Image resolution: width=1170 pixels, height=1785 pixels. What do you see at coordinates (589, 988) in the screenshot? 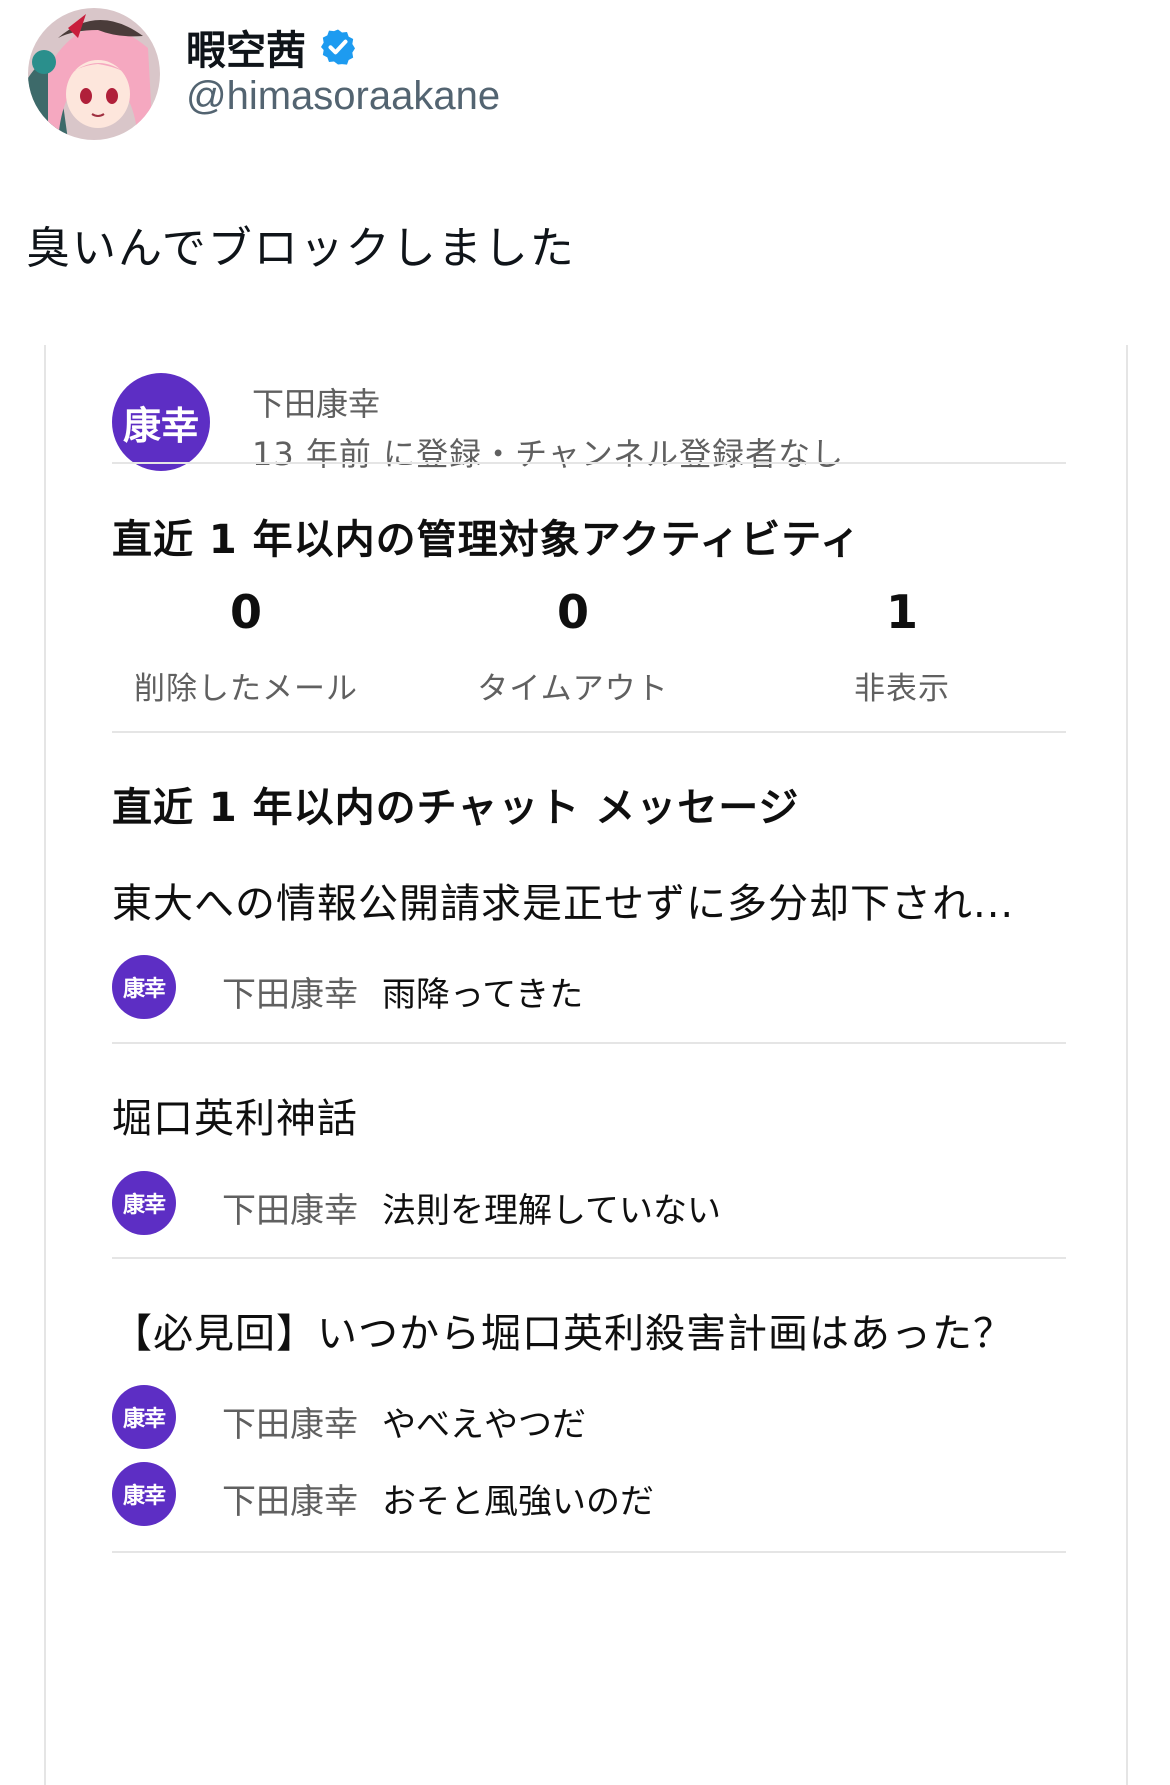
I see `chat-message: 康幸 下田康幸 雨降ってきた` at bounding box center [589, 988].